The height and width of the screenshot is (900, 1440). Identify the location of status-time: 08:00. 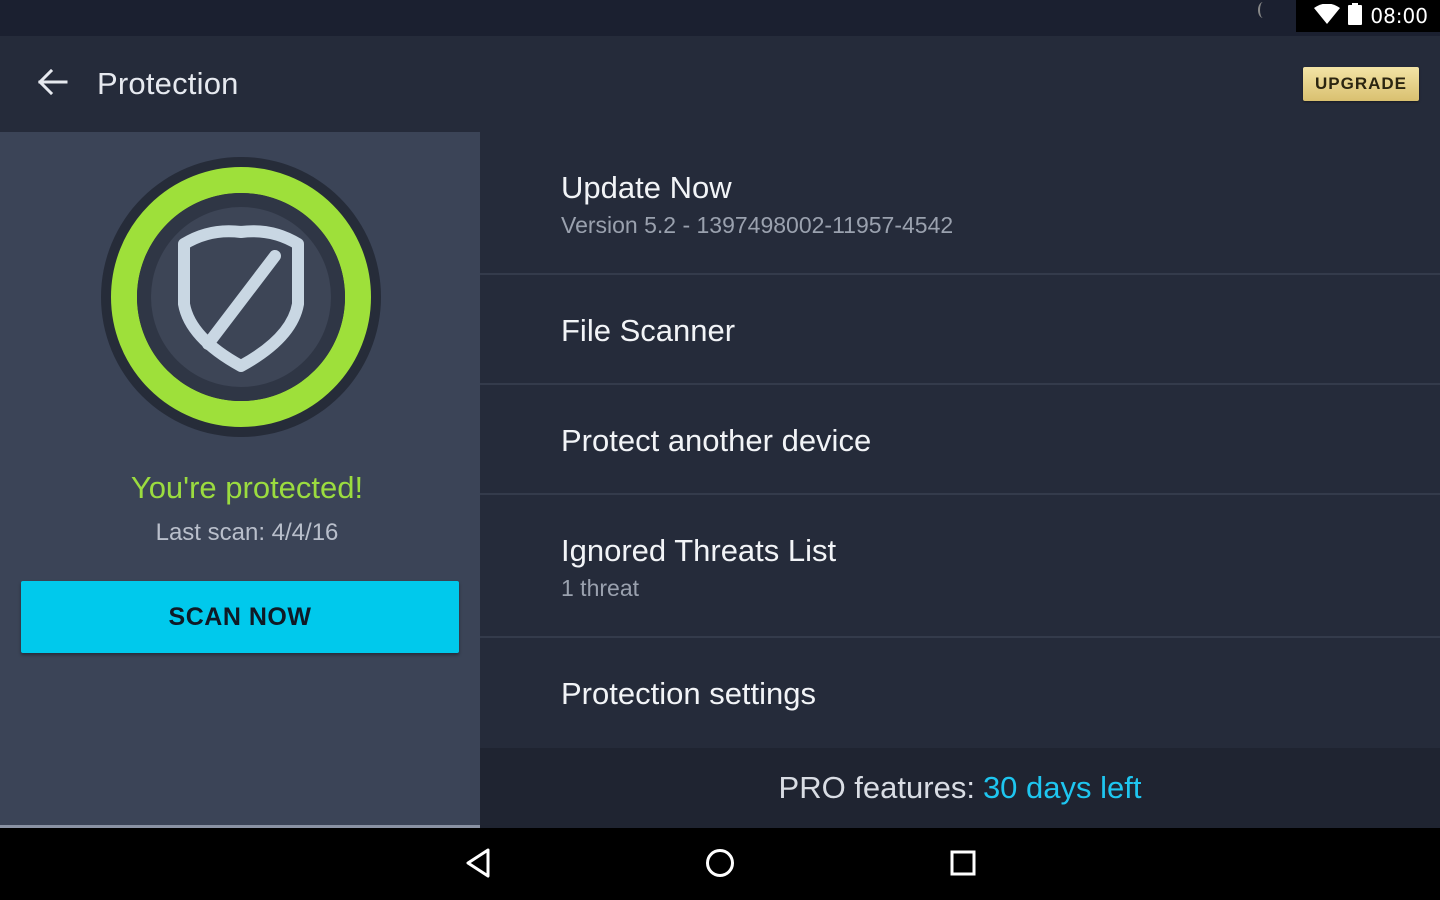
(1399, 16).